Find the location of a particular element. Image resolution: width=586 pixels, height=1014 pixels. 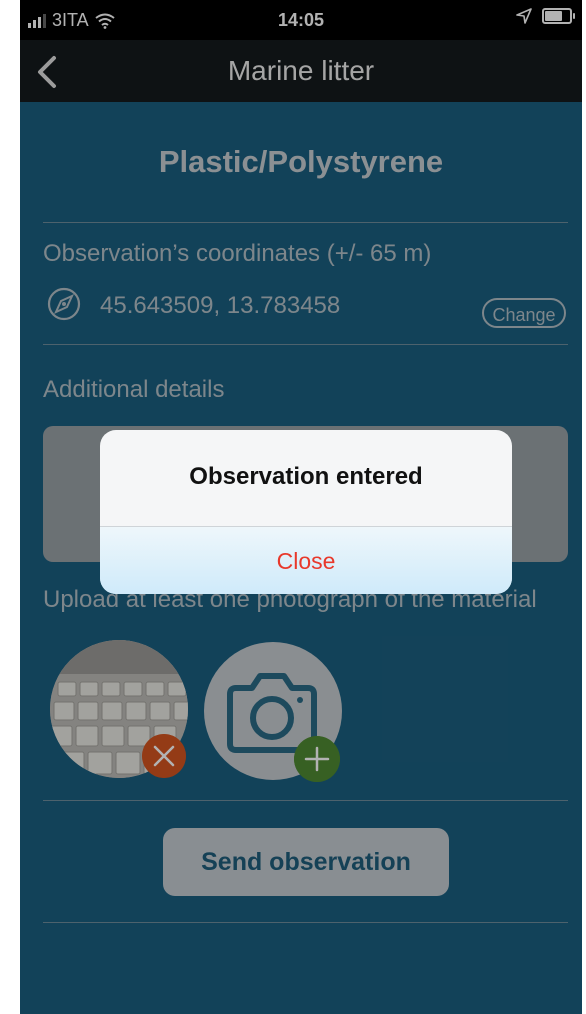

dialog-close-button: Close is located at coordinates (306, 560).